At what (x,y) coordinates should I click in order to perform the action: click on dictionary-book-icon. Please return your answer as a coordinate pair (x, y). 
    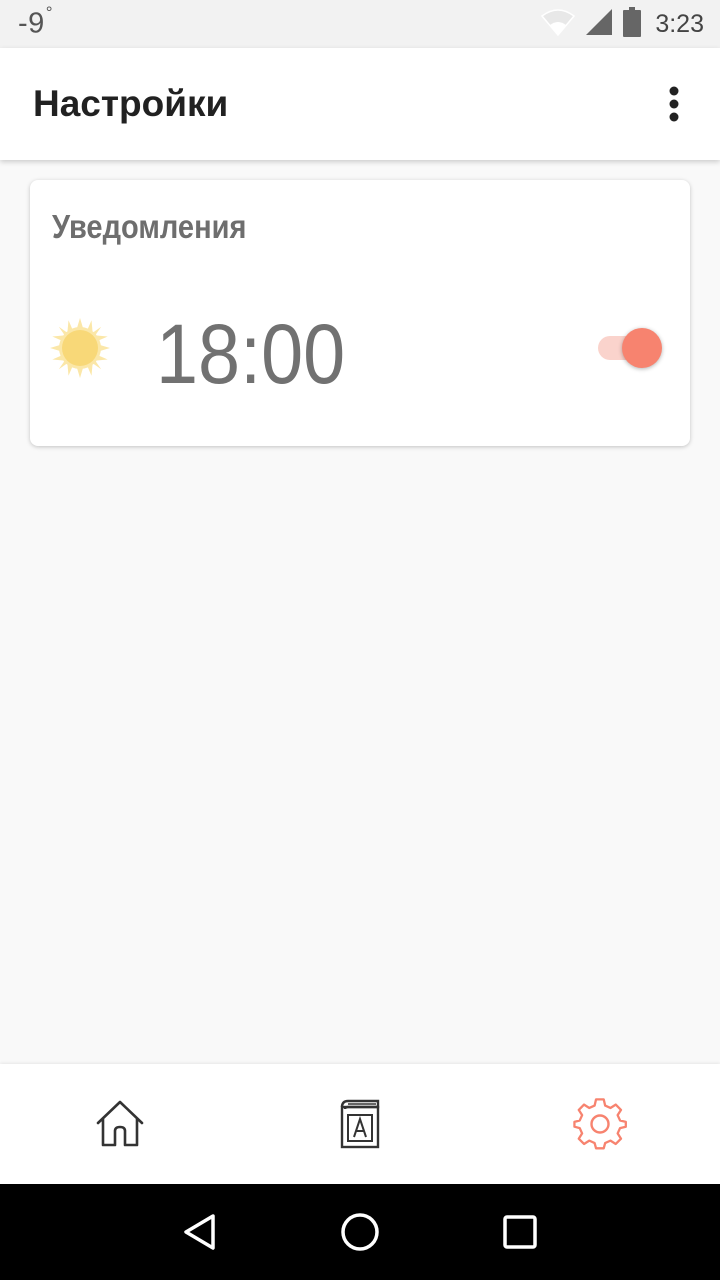
    Looking at the image, I should click on (360, 1124).